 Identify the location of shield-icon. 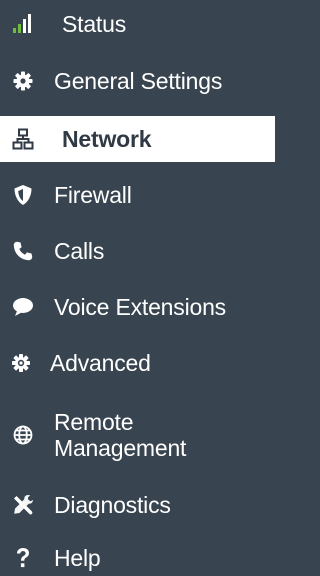
(23, 195).